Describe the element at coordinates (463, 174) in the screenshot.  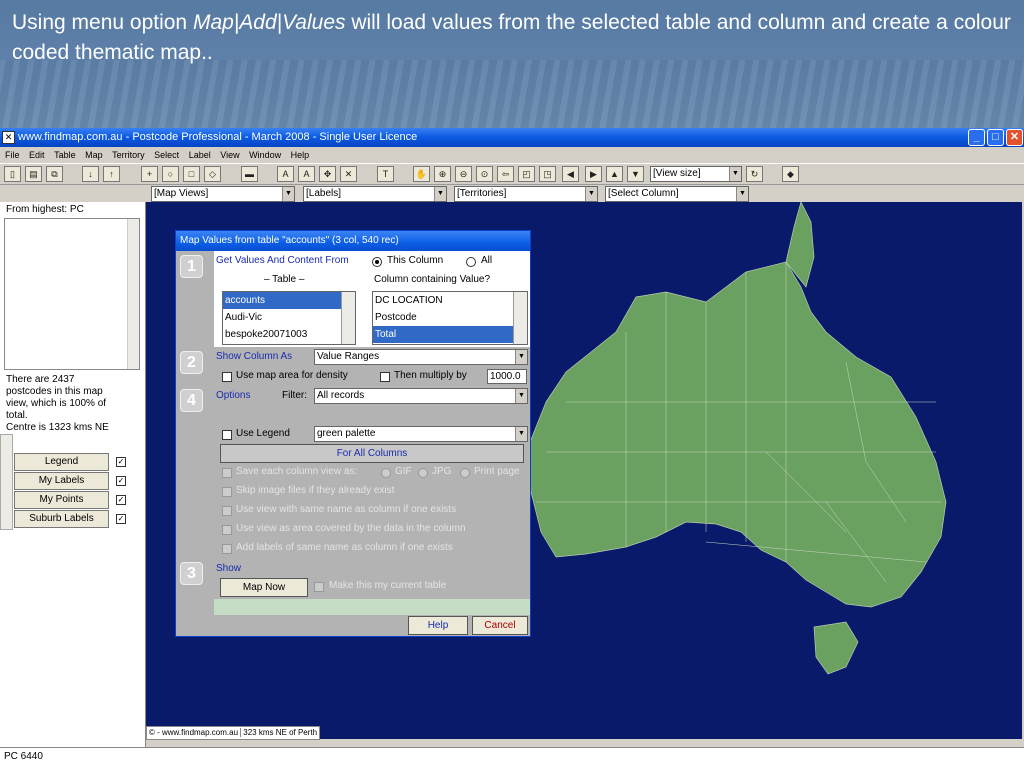
I see `zoom-out-icon: ⊖` at that location.